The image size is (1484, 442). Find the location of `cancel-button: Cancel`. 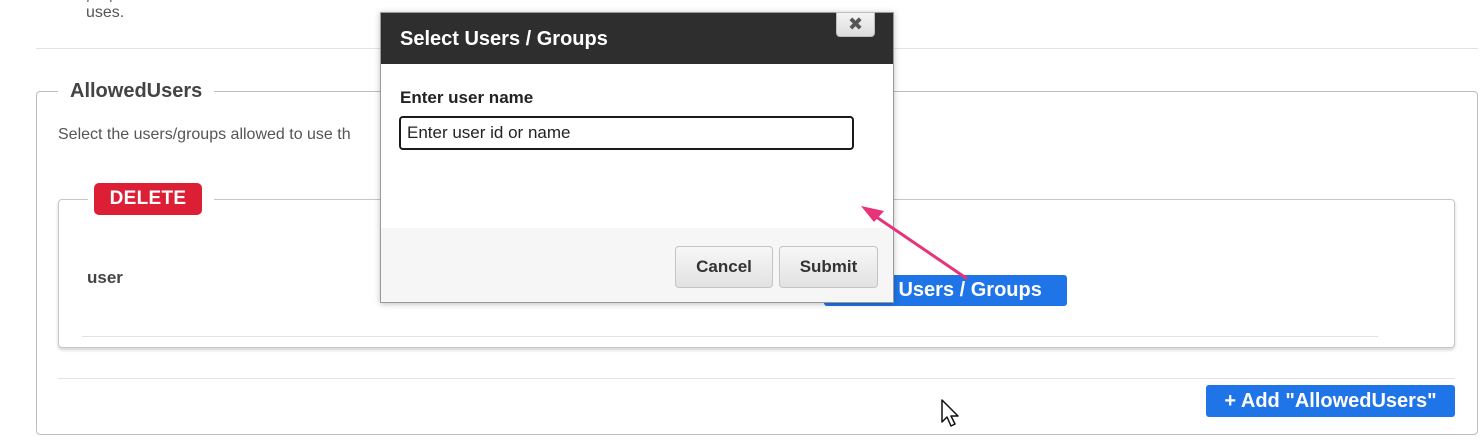

cancel-button: Cancel is located at coordinates (724, 267).